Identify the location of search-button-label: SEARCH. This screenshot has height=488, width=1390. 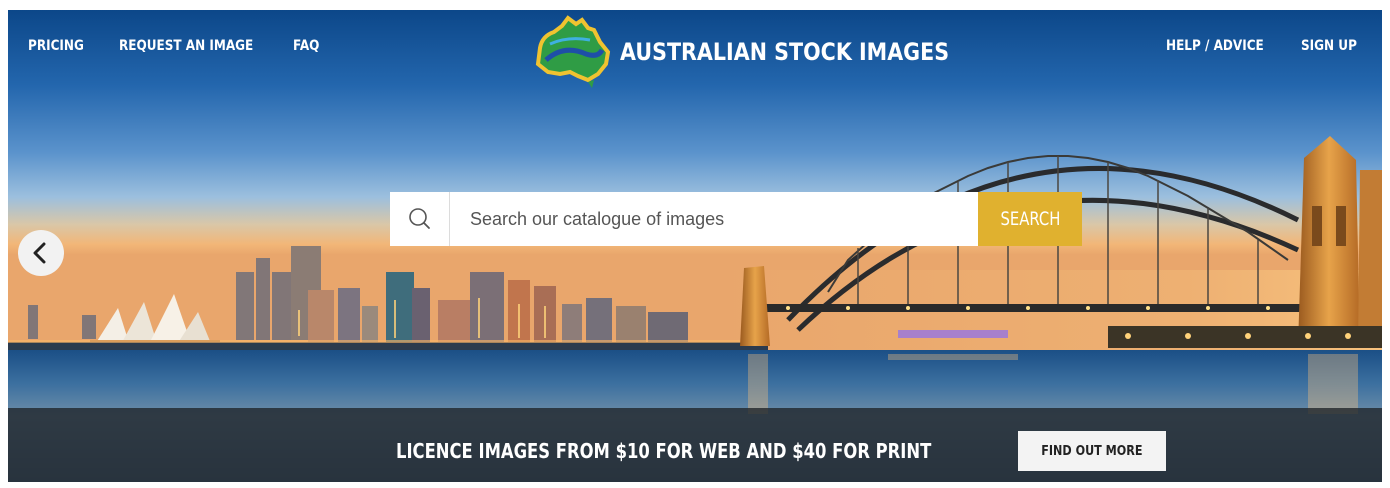
(1030, 219).